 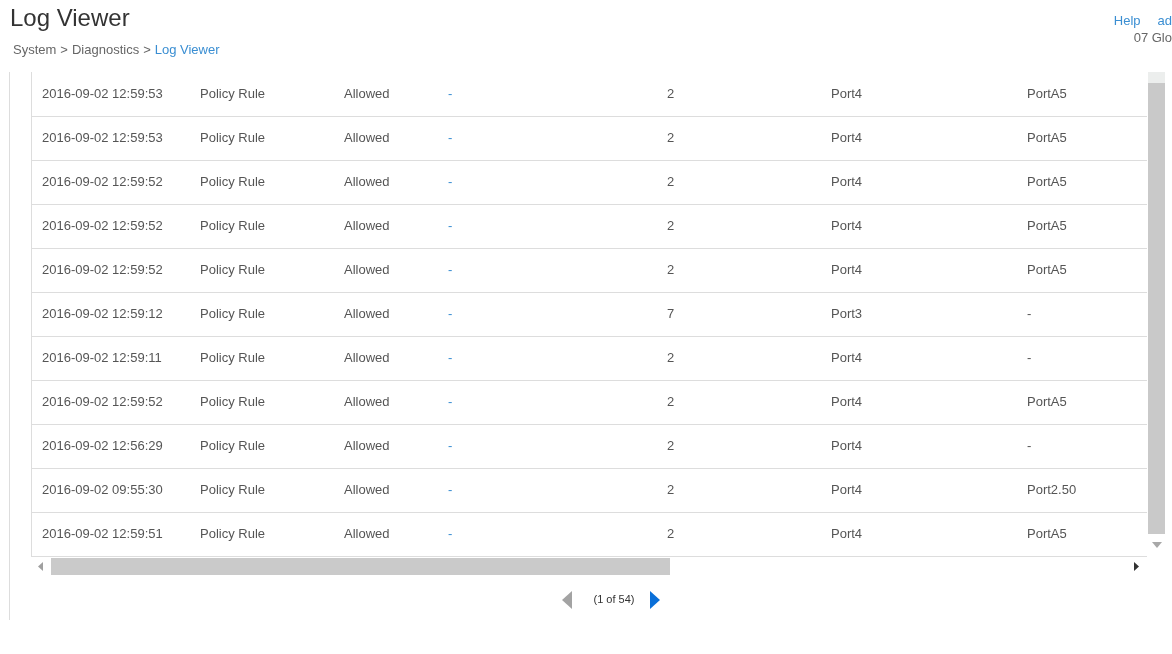 I want to click on table-cell: Port3, so click(x=919, y=314).